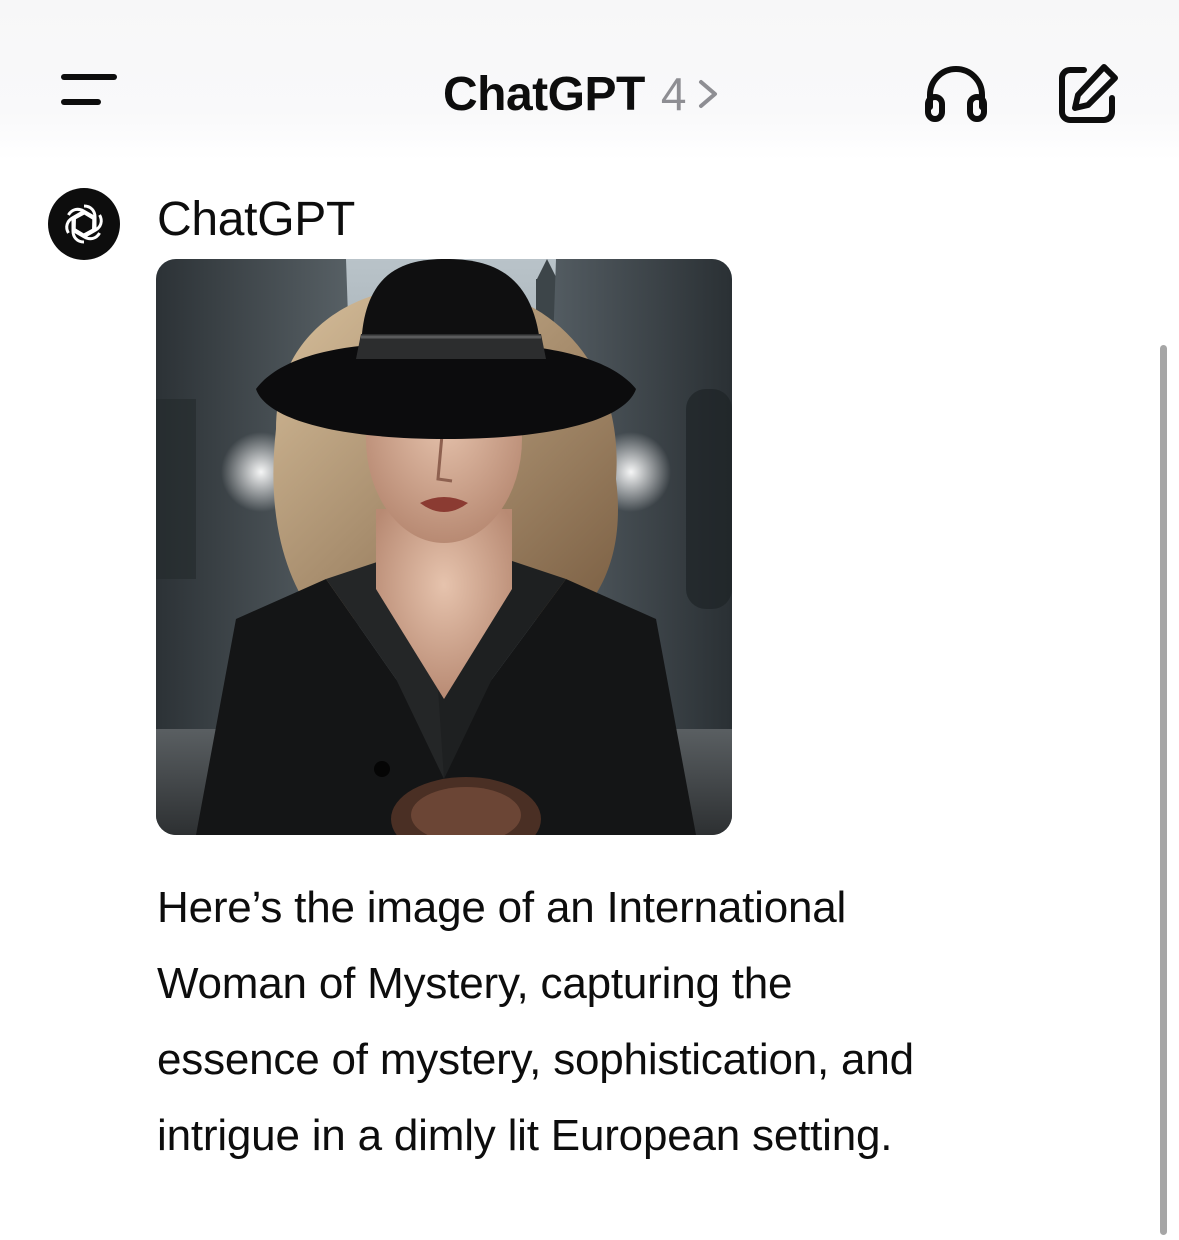 Image resolution: width=1179 pixels, height=1240 pixels. I want to click on top-bar: ChatGPT 4, so click(589, 80).